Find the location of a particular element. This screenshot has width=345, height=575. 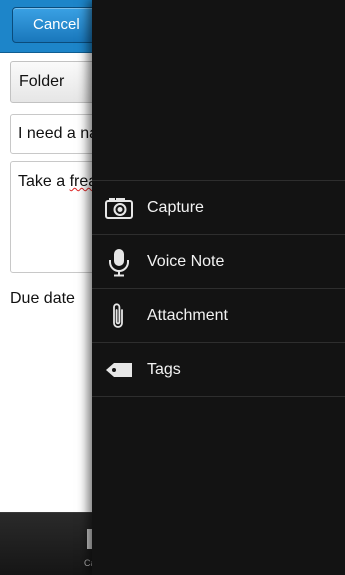

notes-text: Take a is located at coordinates (44, 181).